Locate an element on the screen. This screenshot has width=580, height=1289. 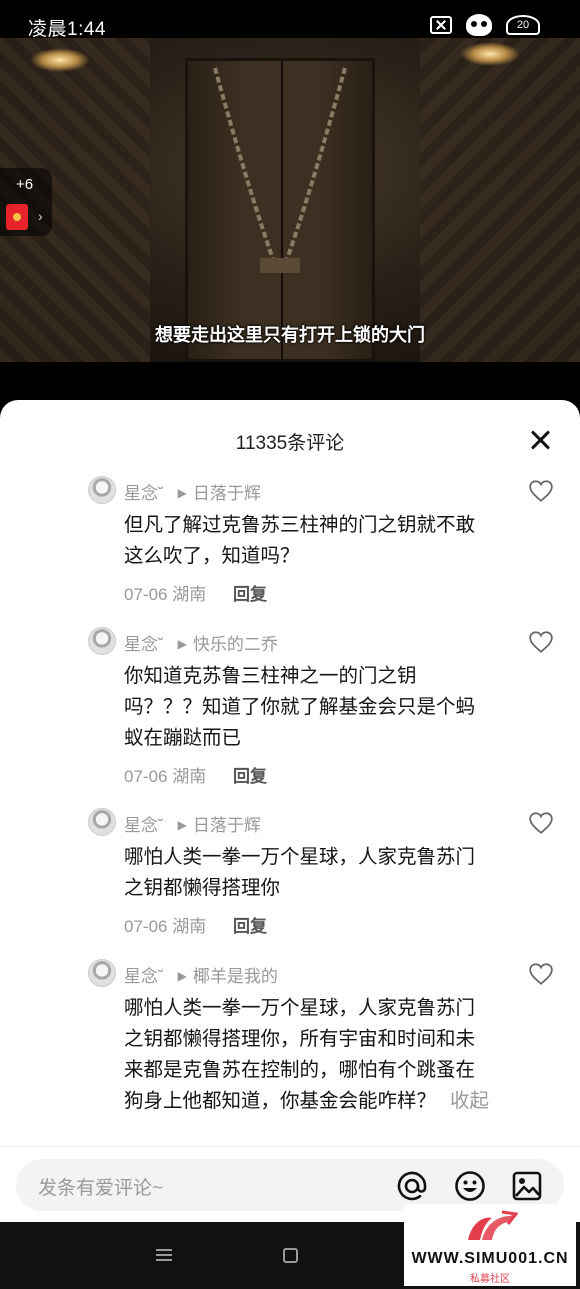
comment-meta: 星念˘ ▶ 快乐的二乔 is located at coordinates (201, 642).